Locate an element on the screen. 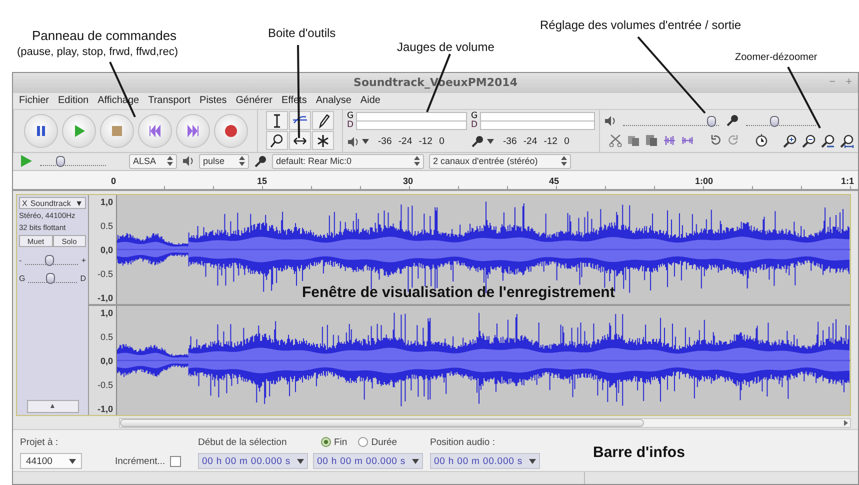 The height and width of the screenshot is (485, 859). radio-label: Durée is located at coordinates (384, 442).